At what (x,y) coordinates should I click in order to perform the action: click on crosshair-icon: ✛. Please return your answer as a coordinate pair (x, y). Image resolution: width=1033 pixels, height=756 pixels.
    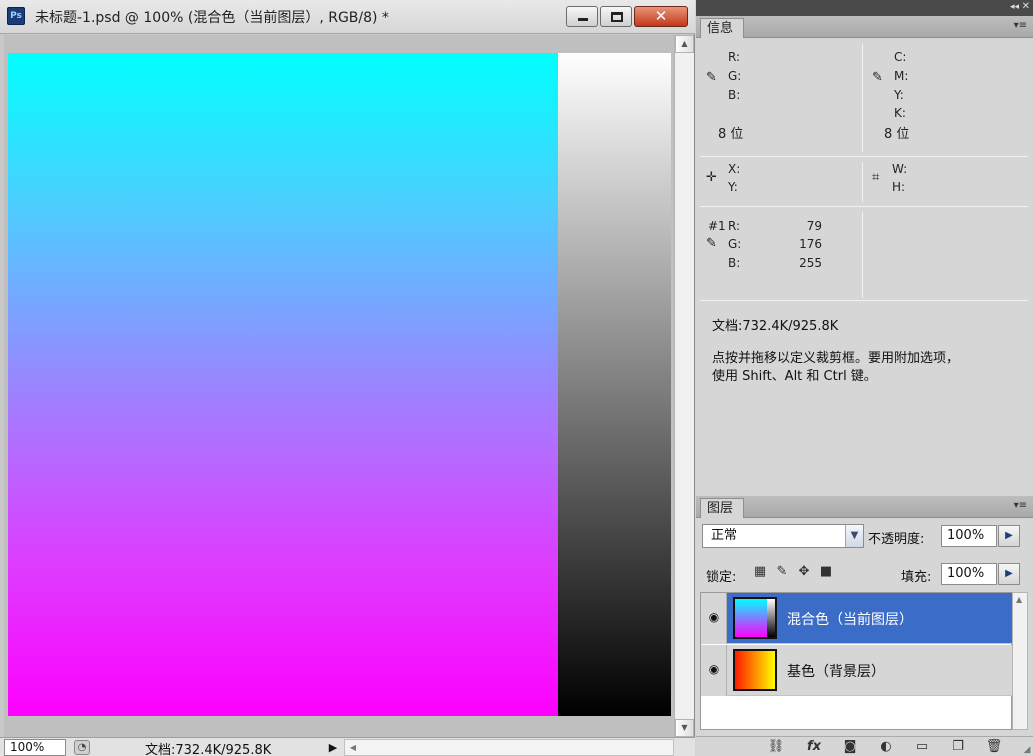
    Looking at the image, I should click on (711, 177).